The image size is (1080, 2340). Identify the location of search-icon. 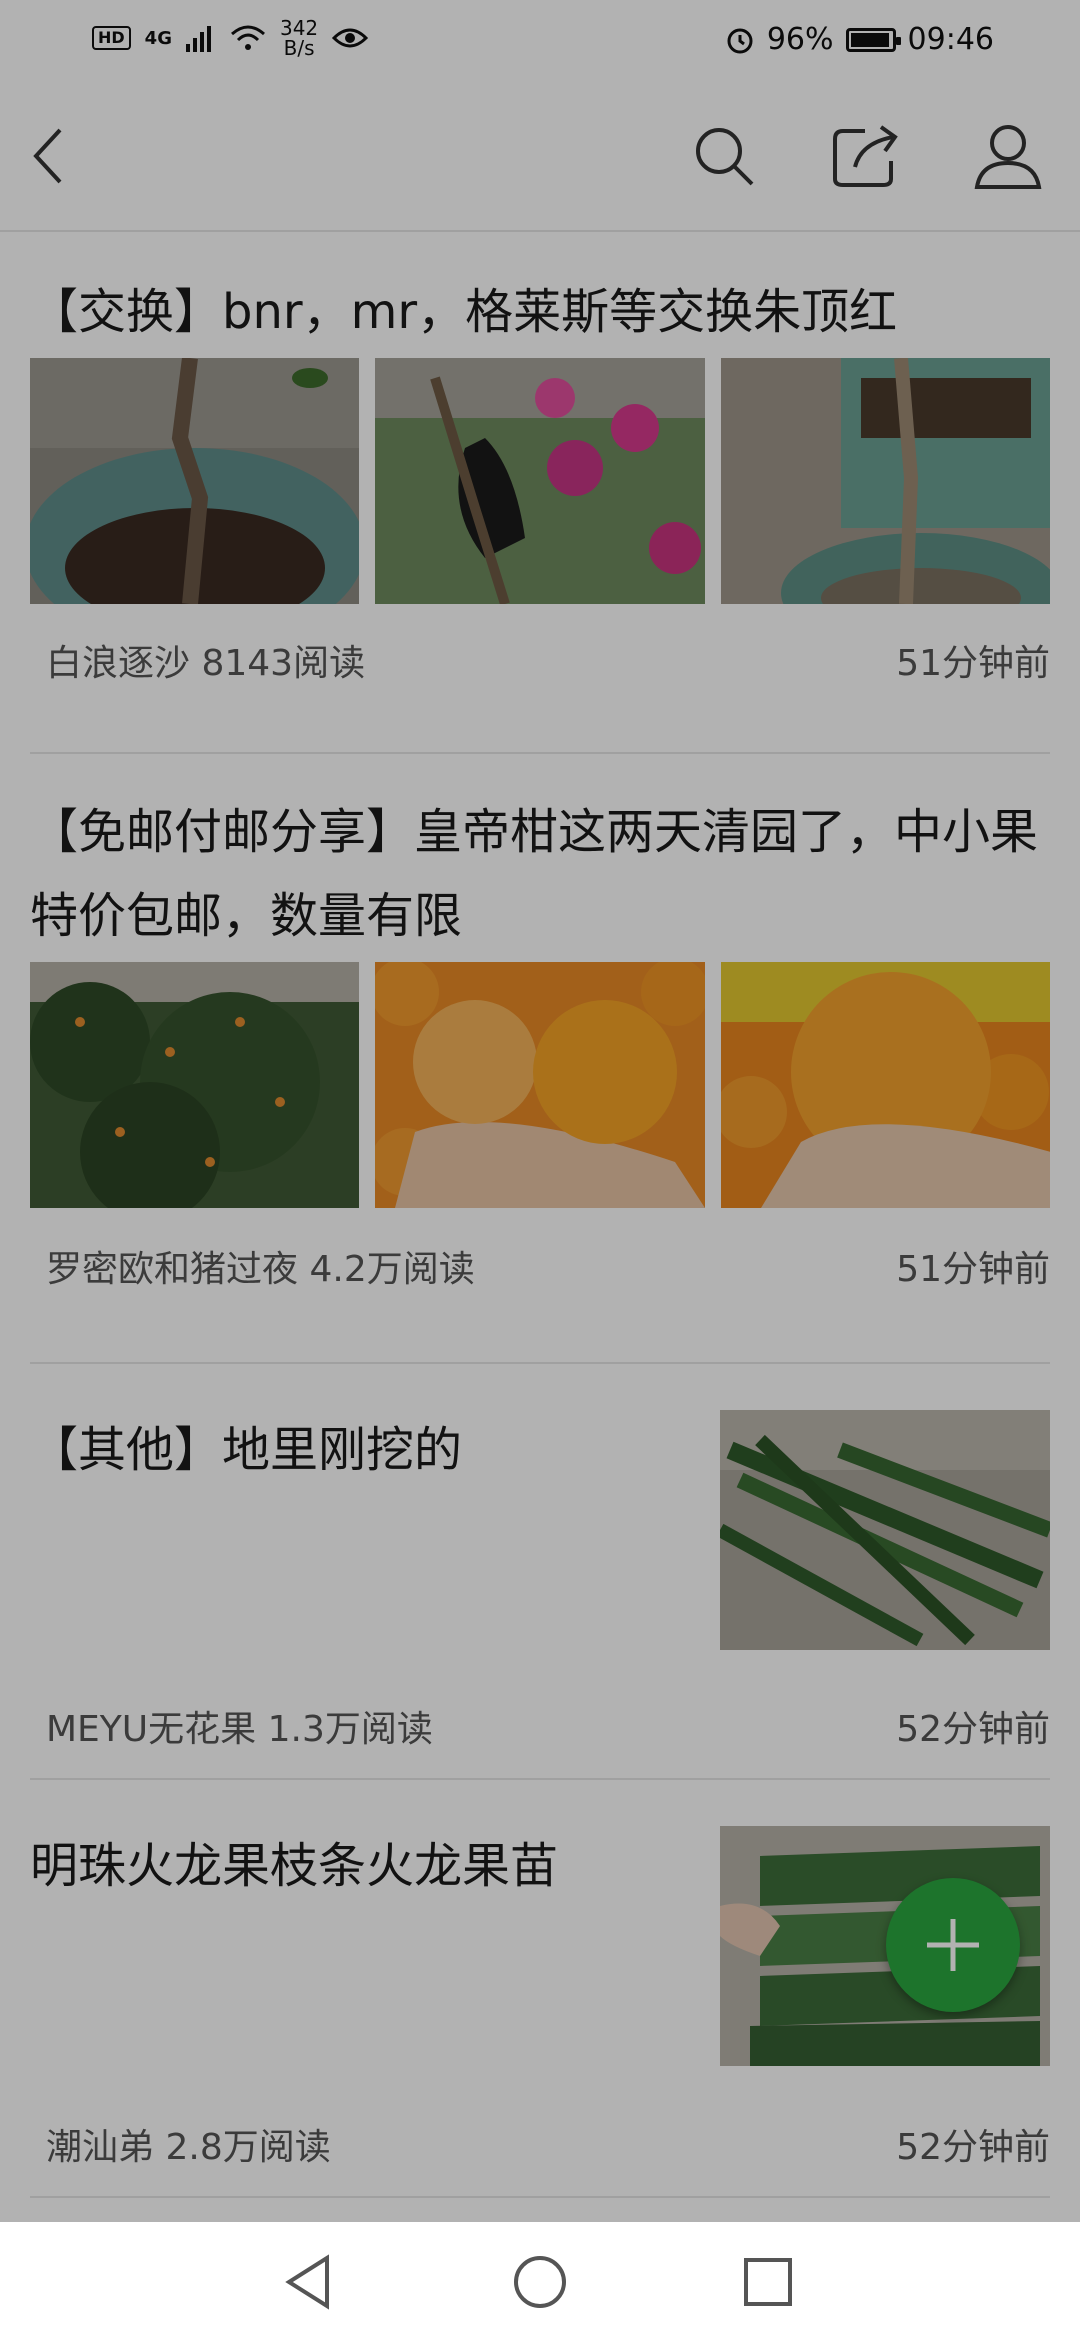
(725, 157).